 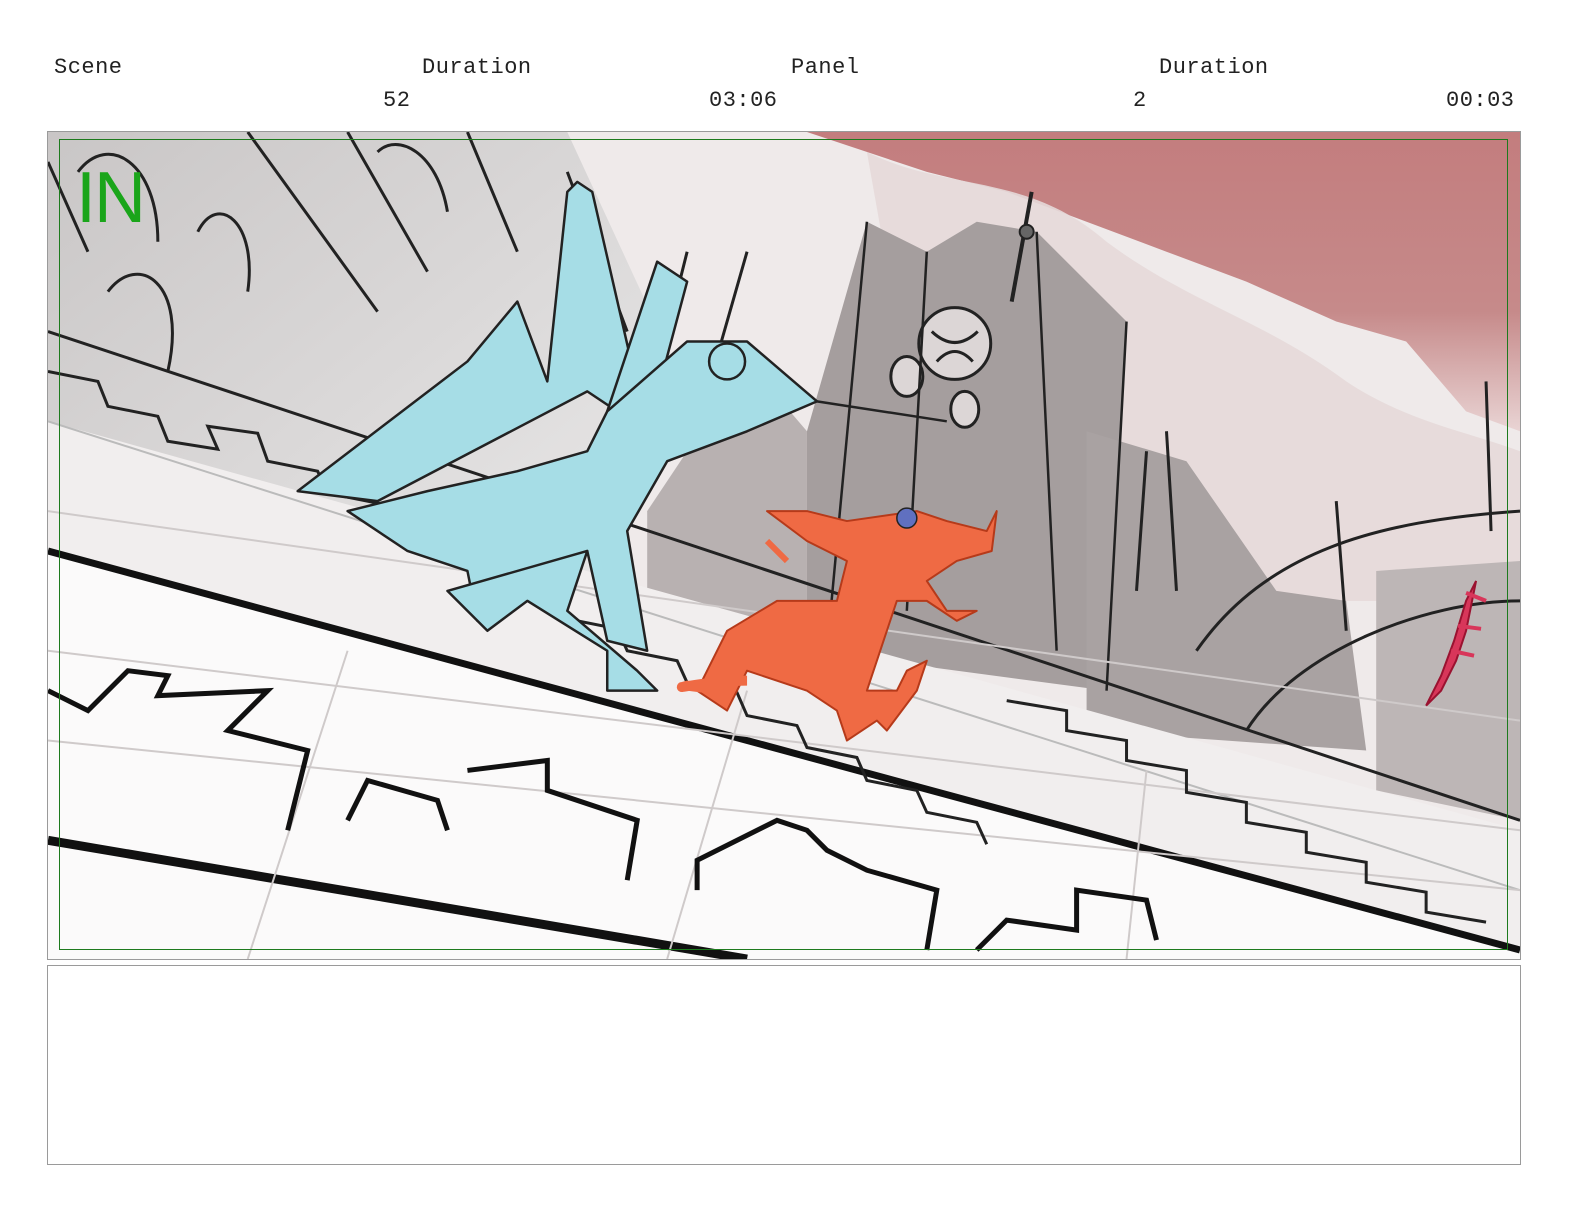 I want to click on scene-duration-value: 03:06, so click(x=743, y=100).